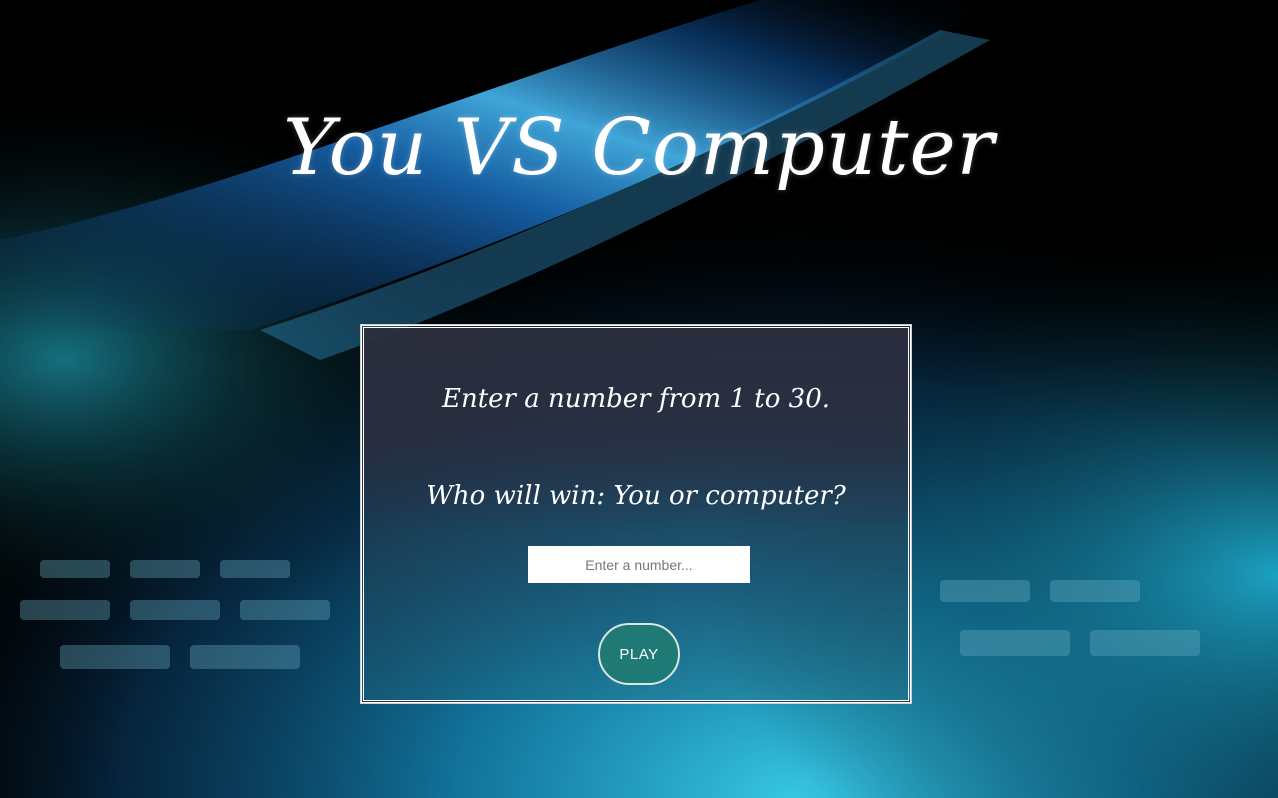  What do you see at coordinates (636, 496) in the screenshot?
I see `question-text: Who will win: You or computer?` at bounding box center [636, 496].